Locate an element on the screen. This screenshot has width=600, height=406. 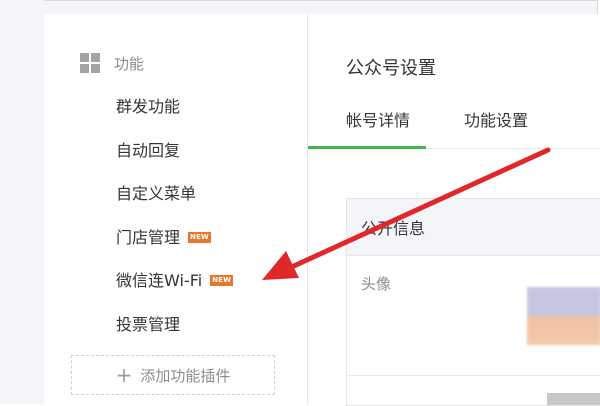
tab-label: 功能设置 is located at coordinates (496, 120).